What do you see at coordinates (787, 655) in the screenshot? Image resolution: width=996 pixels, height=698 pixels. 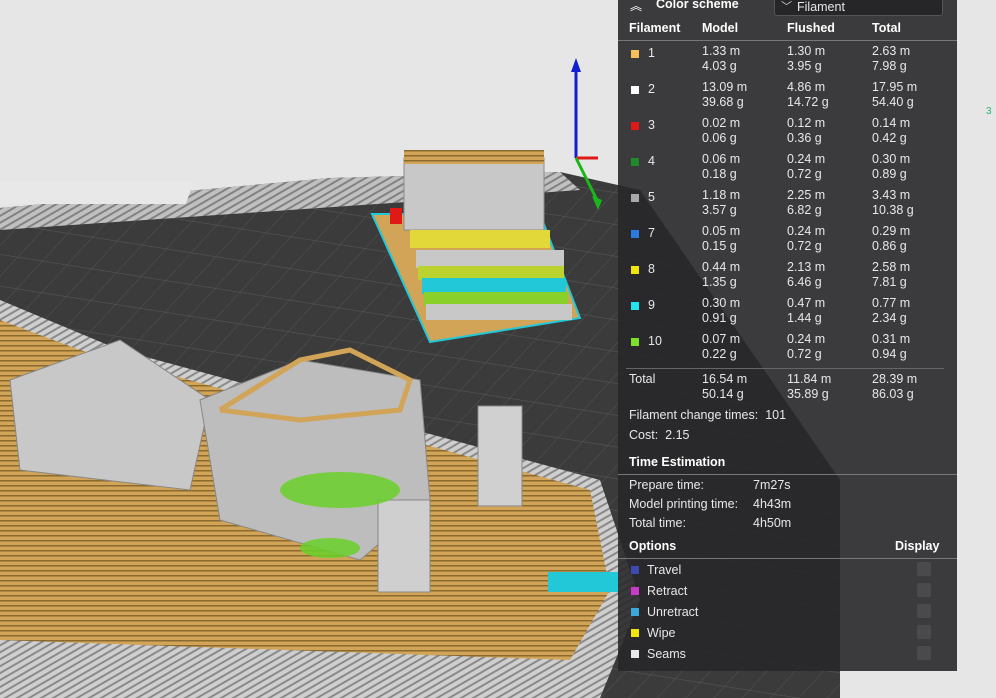 I see `option-seams: Seams` at bounding box center [787, 655].